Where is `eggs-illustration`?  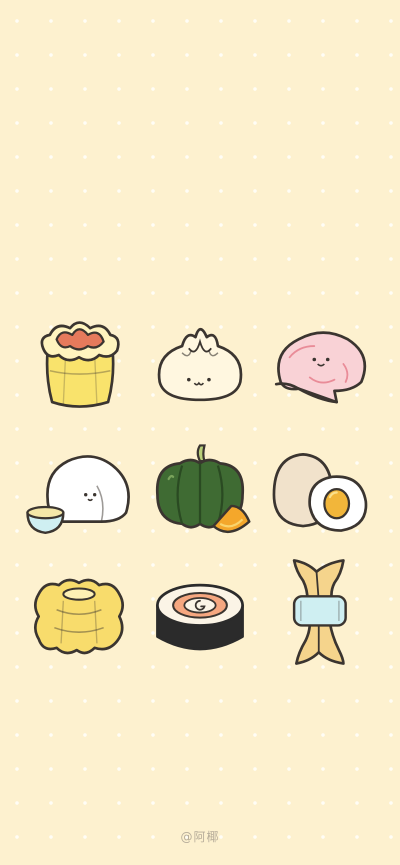
eggs-illustration is located at coordinates (321, 488).